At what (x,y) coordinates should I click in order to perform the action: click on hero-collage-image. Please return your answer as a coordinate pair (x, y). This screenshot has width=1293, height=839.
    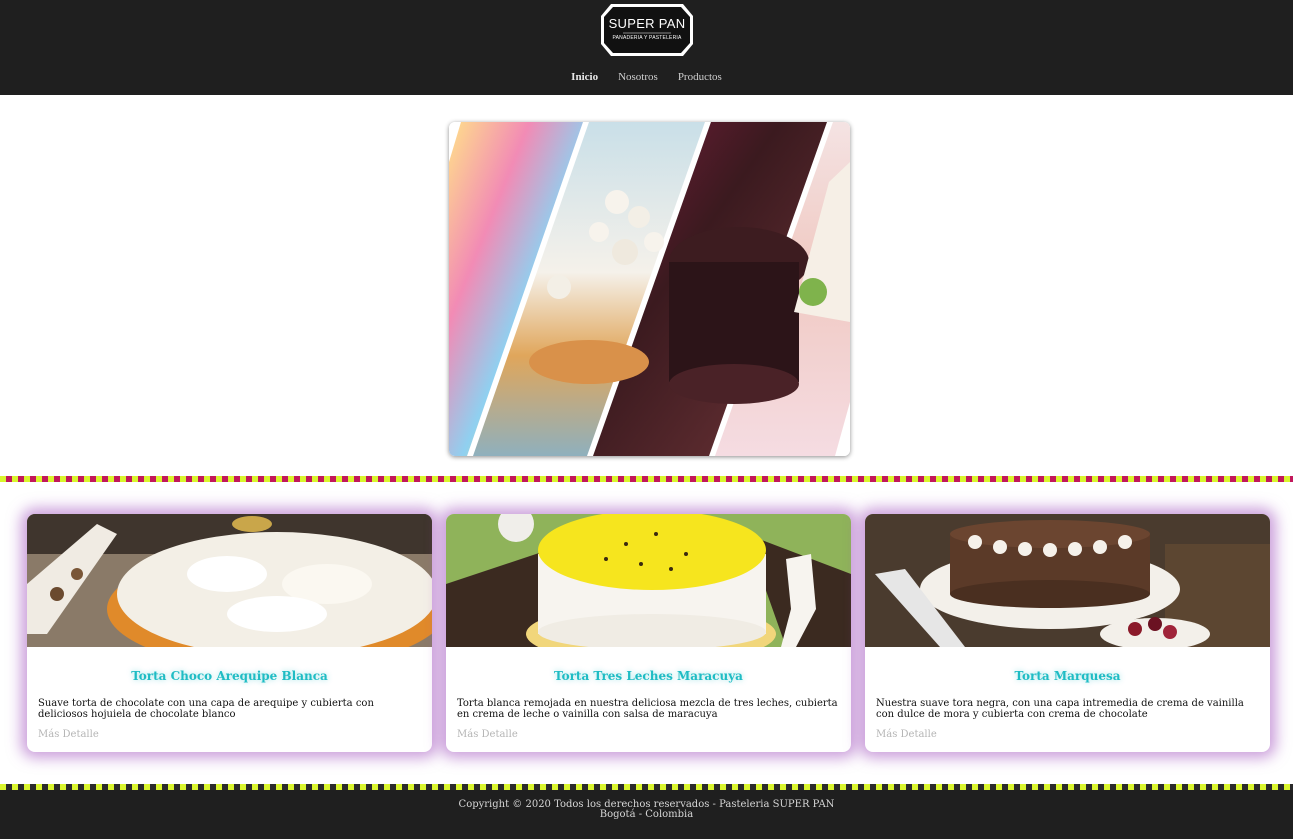
    Looking at the image, I should click on (649, 289).